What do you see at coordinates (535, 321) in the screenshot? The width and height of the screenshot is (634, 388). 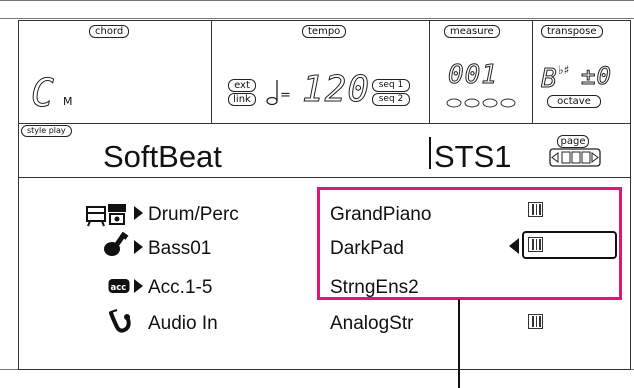 I see `keyboard-icon` at bounding box center [535, 321].